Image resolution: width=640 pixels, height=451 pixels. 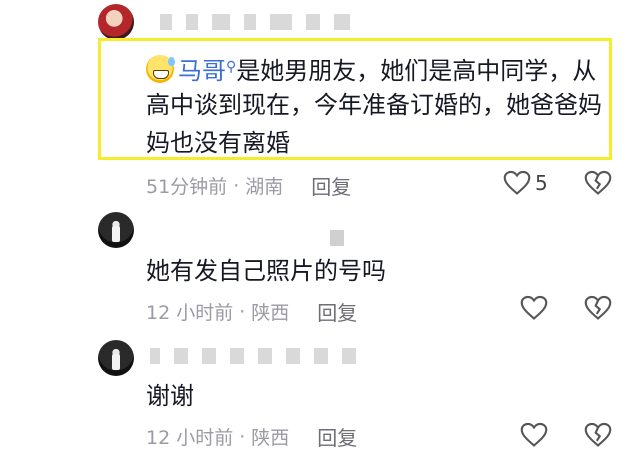 I want to click on comment-text: 她有发自己照片的号吗, so click(x=266, y=271).